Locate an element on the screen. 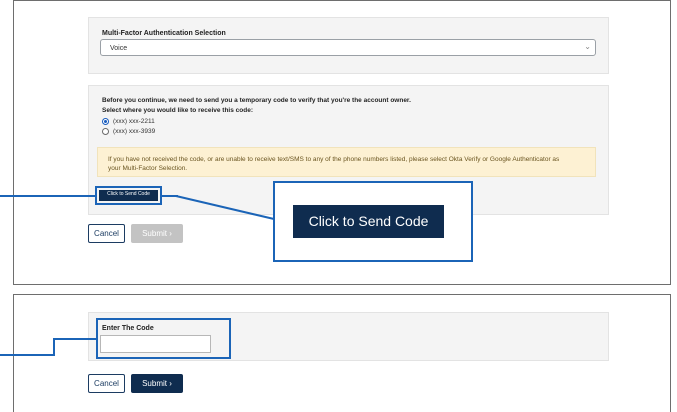 The image size is (677, 412). phone-option-2: (xxx) xxx-3939 is located at coordinates (128, 131).